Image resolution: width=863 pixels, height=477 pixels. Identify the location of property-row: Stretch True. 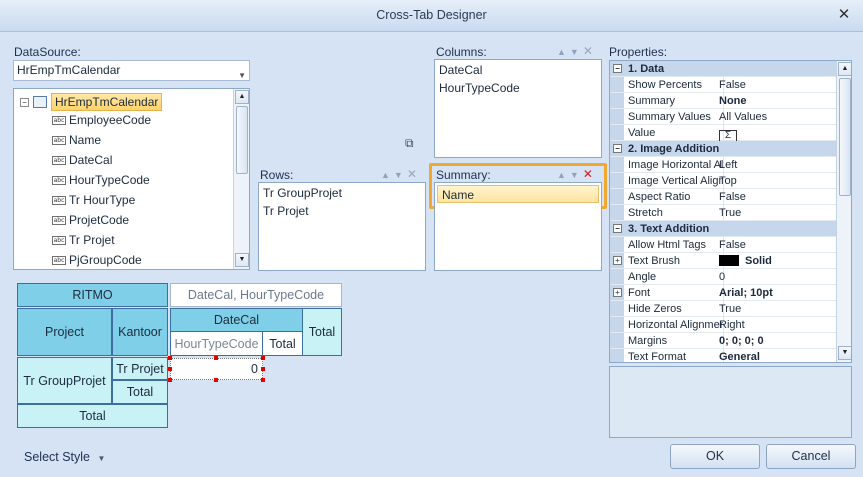
(723, 213).